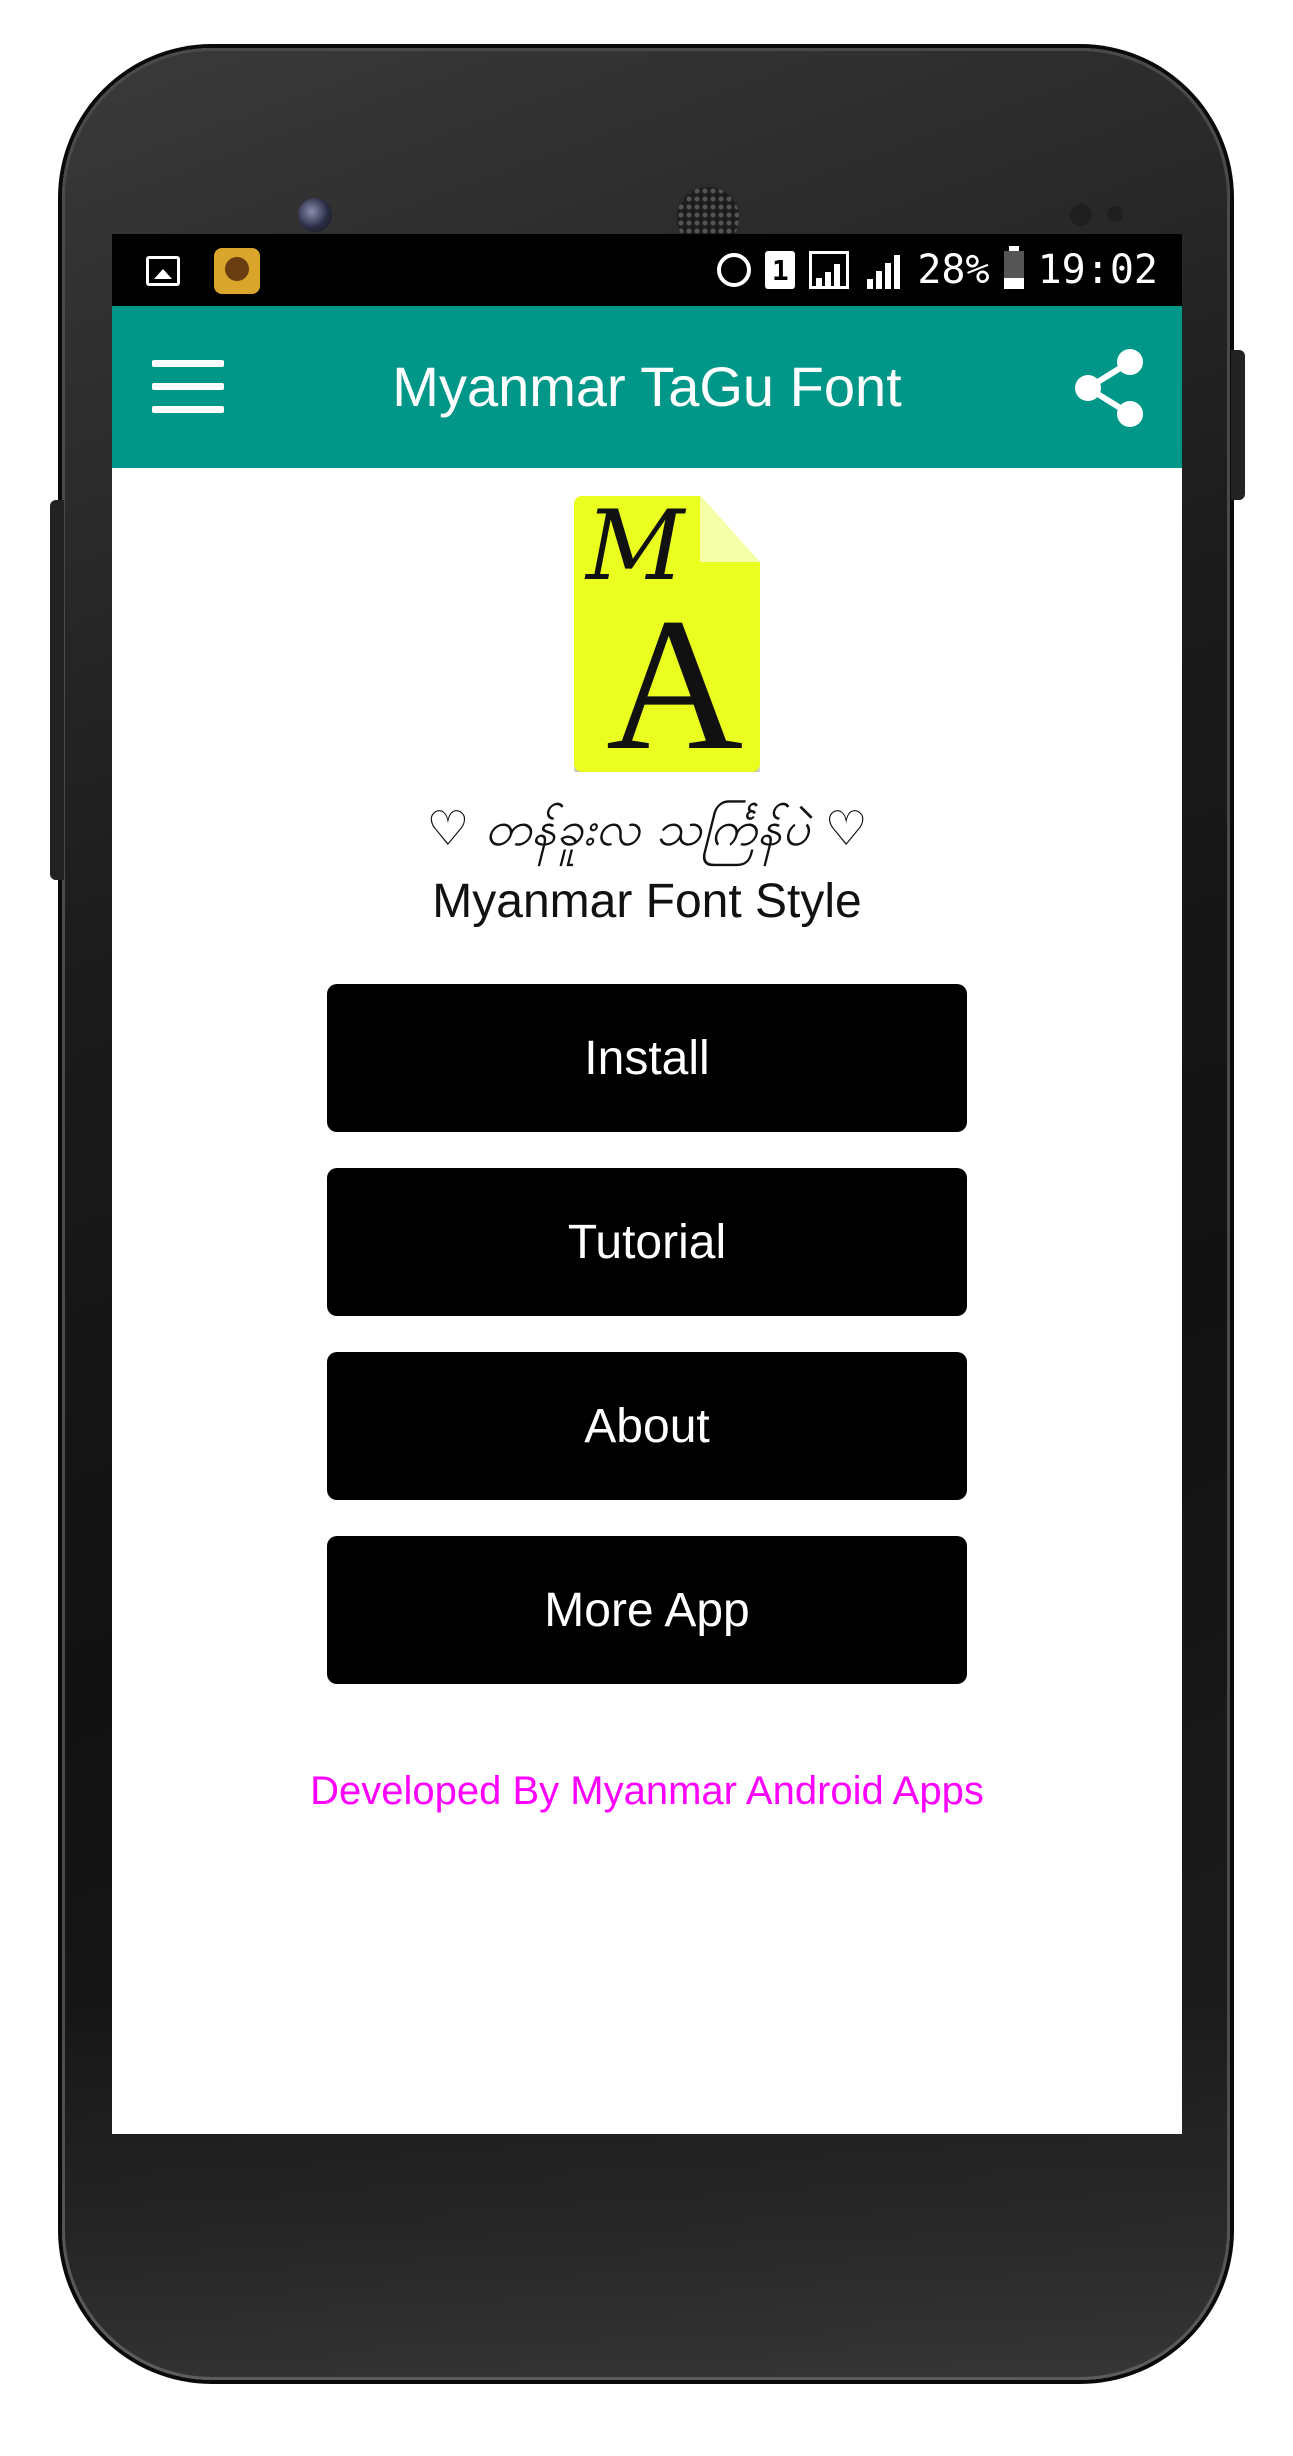 The width and height of the screenshot is (1293, 2456). I want to click on proximity-sensor, so click(1081, 215).